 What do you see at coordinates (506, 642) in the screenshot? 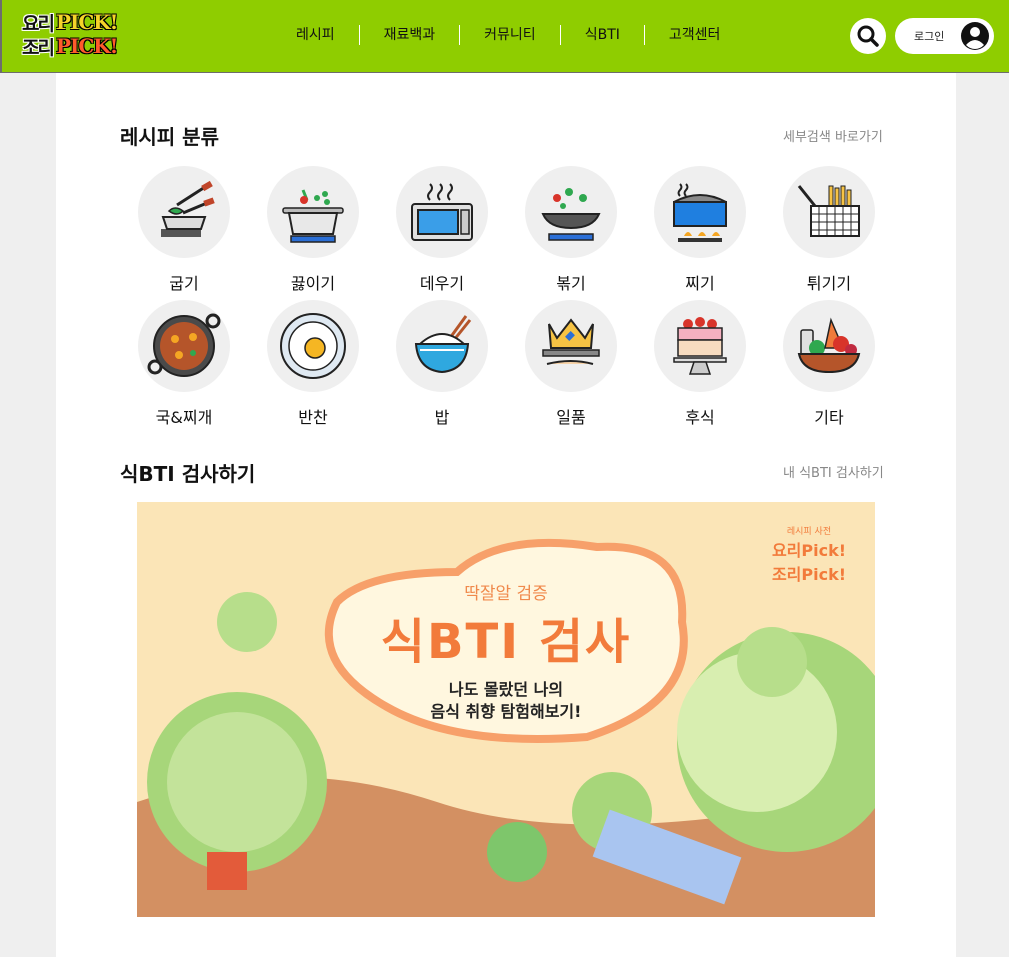
I see `banner-title: 식BTI 검사` at bounding box center [506, 642].